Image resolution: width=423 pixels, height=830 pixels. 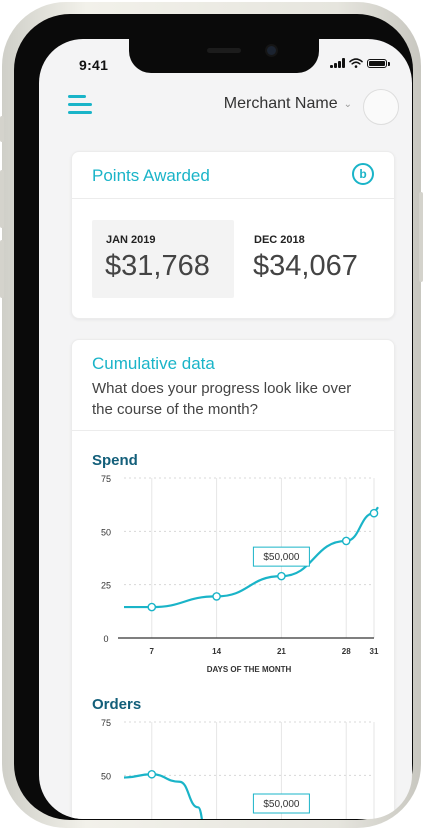 What do you see at coordinates (381, 107) in the screenshot?
I see `avatar` at bounding box center [381, 107].